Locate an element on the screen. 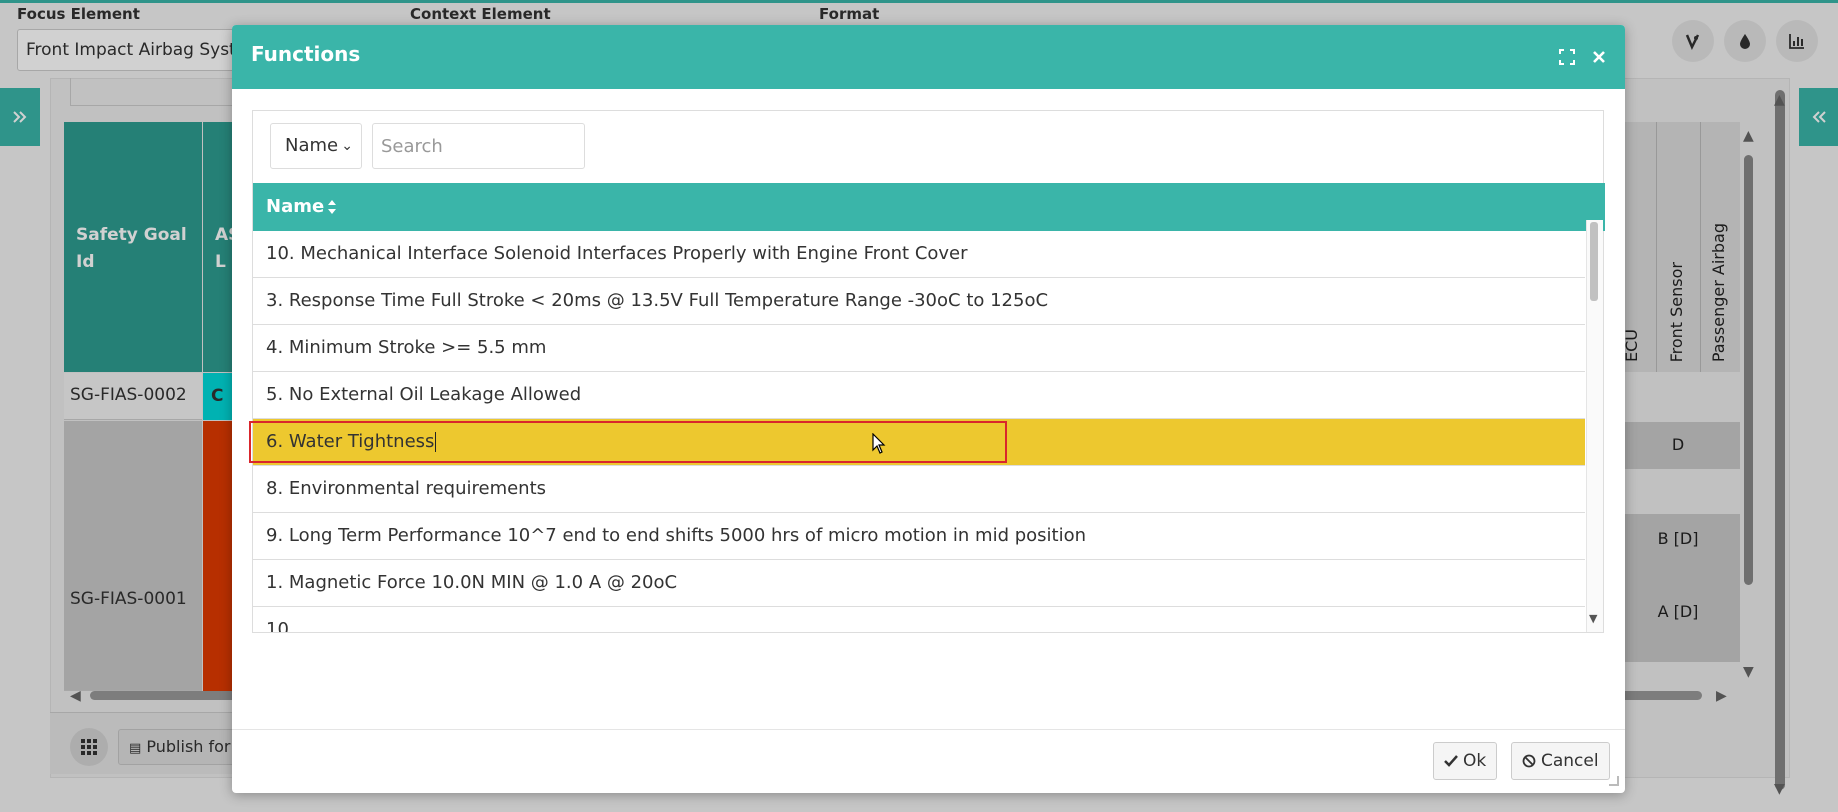 The image size is (1838, 812). search-input is located at coordinates (478, 146).